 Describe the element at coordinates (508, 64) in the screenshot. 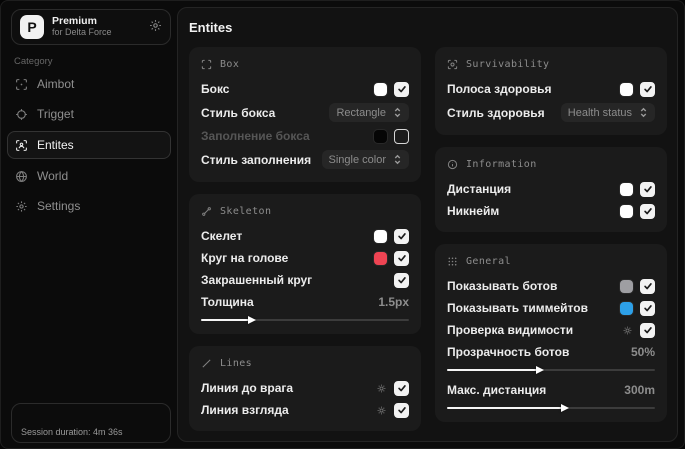

I see `panel-title: Survivability` at that location.